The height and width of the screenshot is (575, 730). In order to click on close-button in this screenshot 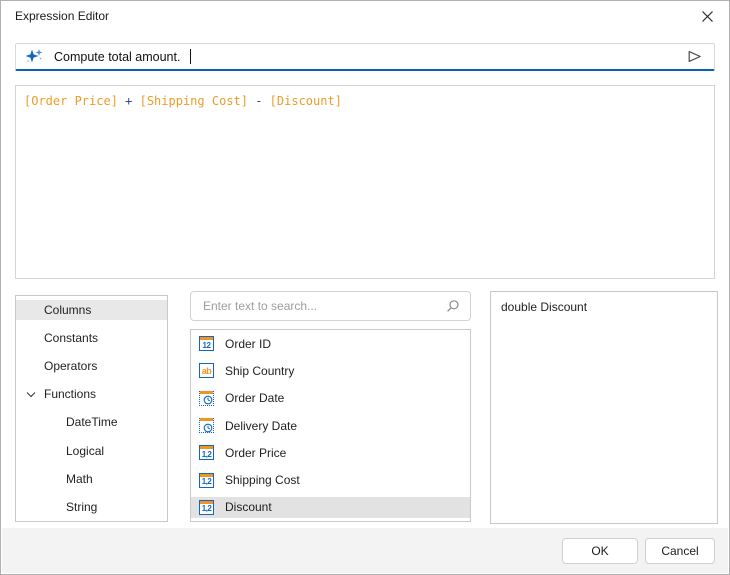, I will do `click(707, 19)`.